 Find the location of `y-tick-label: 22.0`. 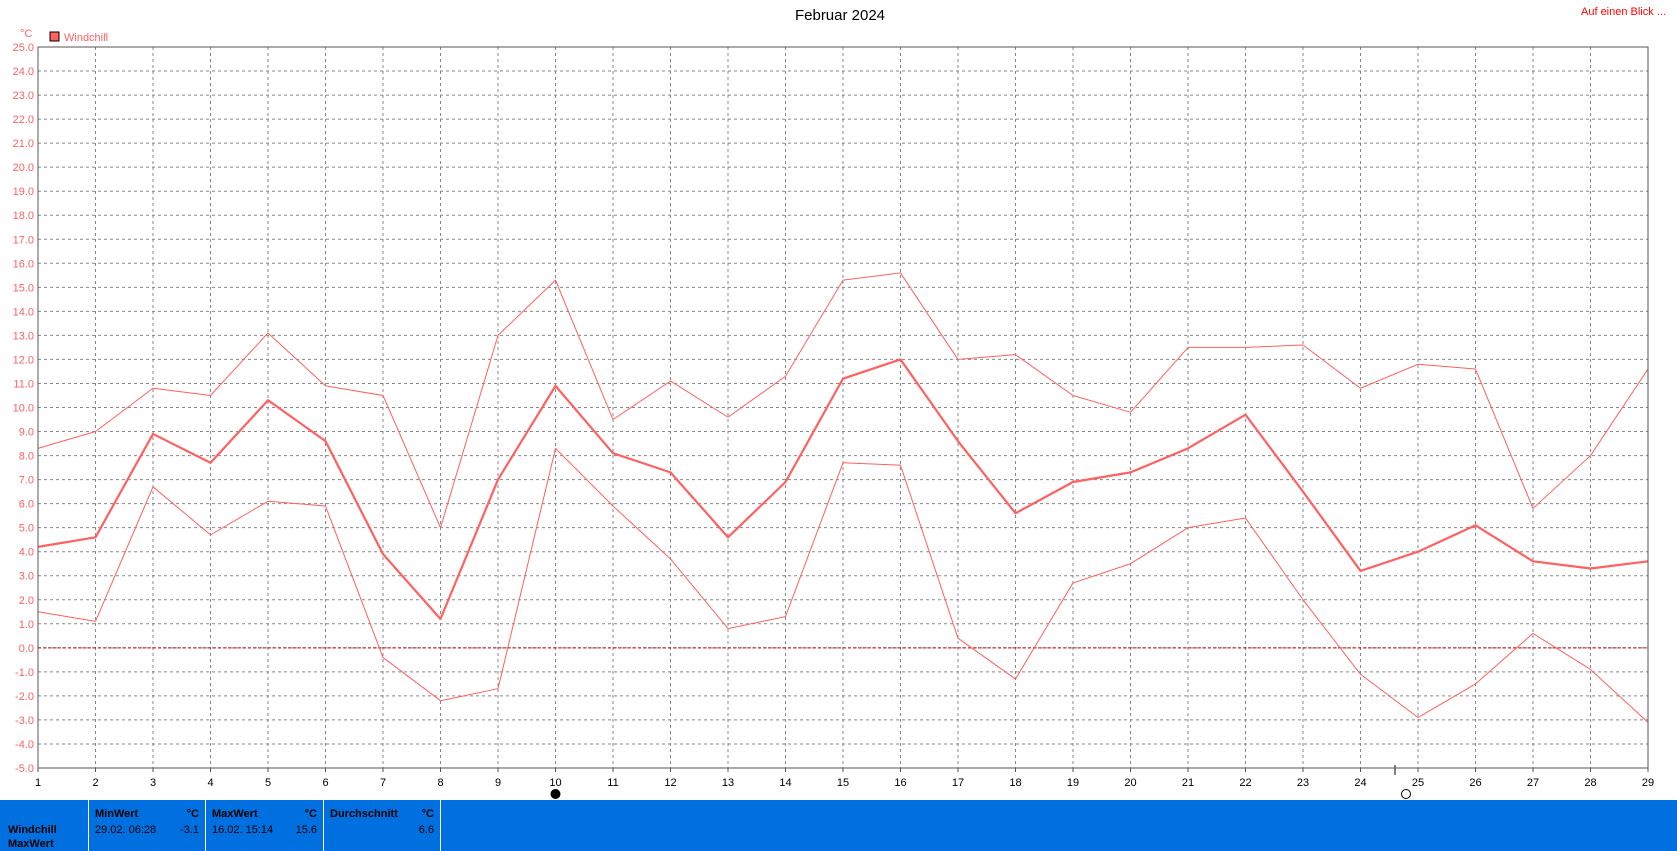

y-tick-label: 22.0 is located at coordinates (23, 120).